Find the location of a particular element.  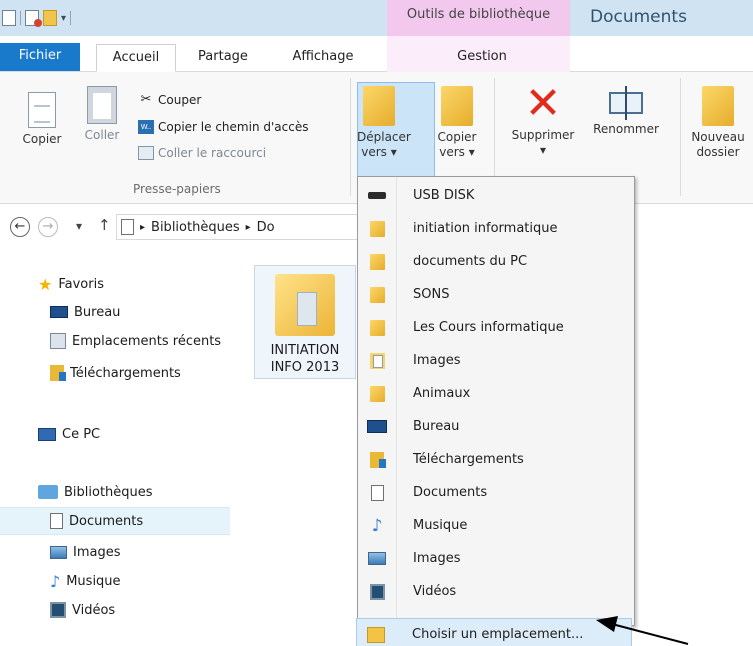

menu-item-images-library: Images is located at coordinates (496, 558).